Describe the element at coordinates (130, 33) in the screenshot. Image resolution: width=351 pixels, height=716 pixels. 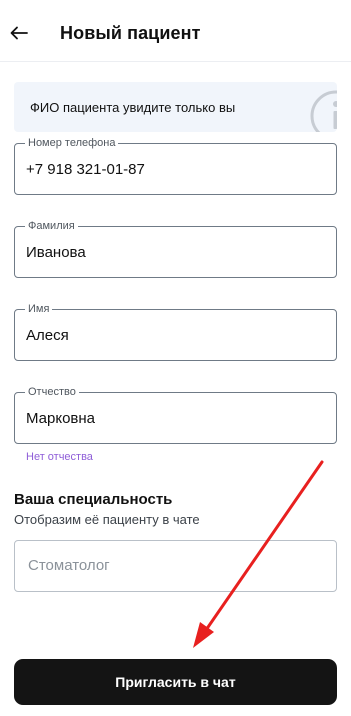
I see `page-title: Новый пациент` at that location.